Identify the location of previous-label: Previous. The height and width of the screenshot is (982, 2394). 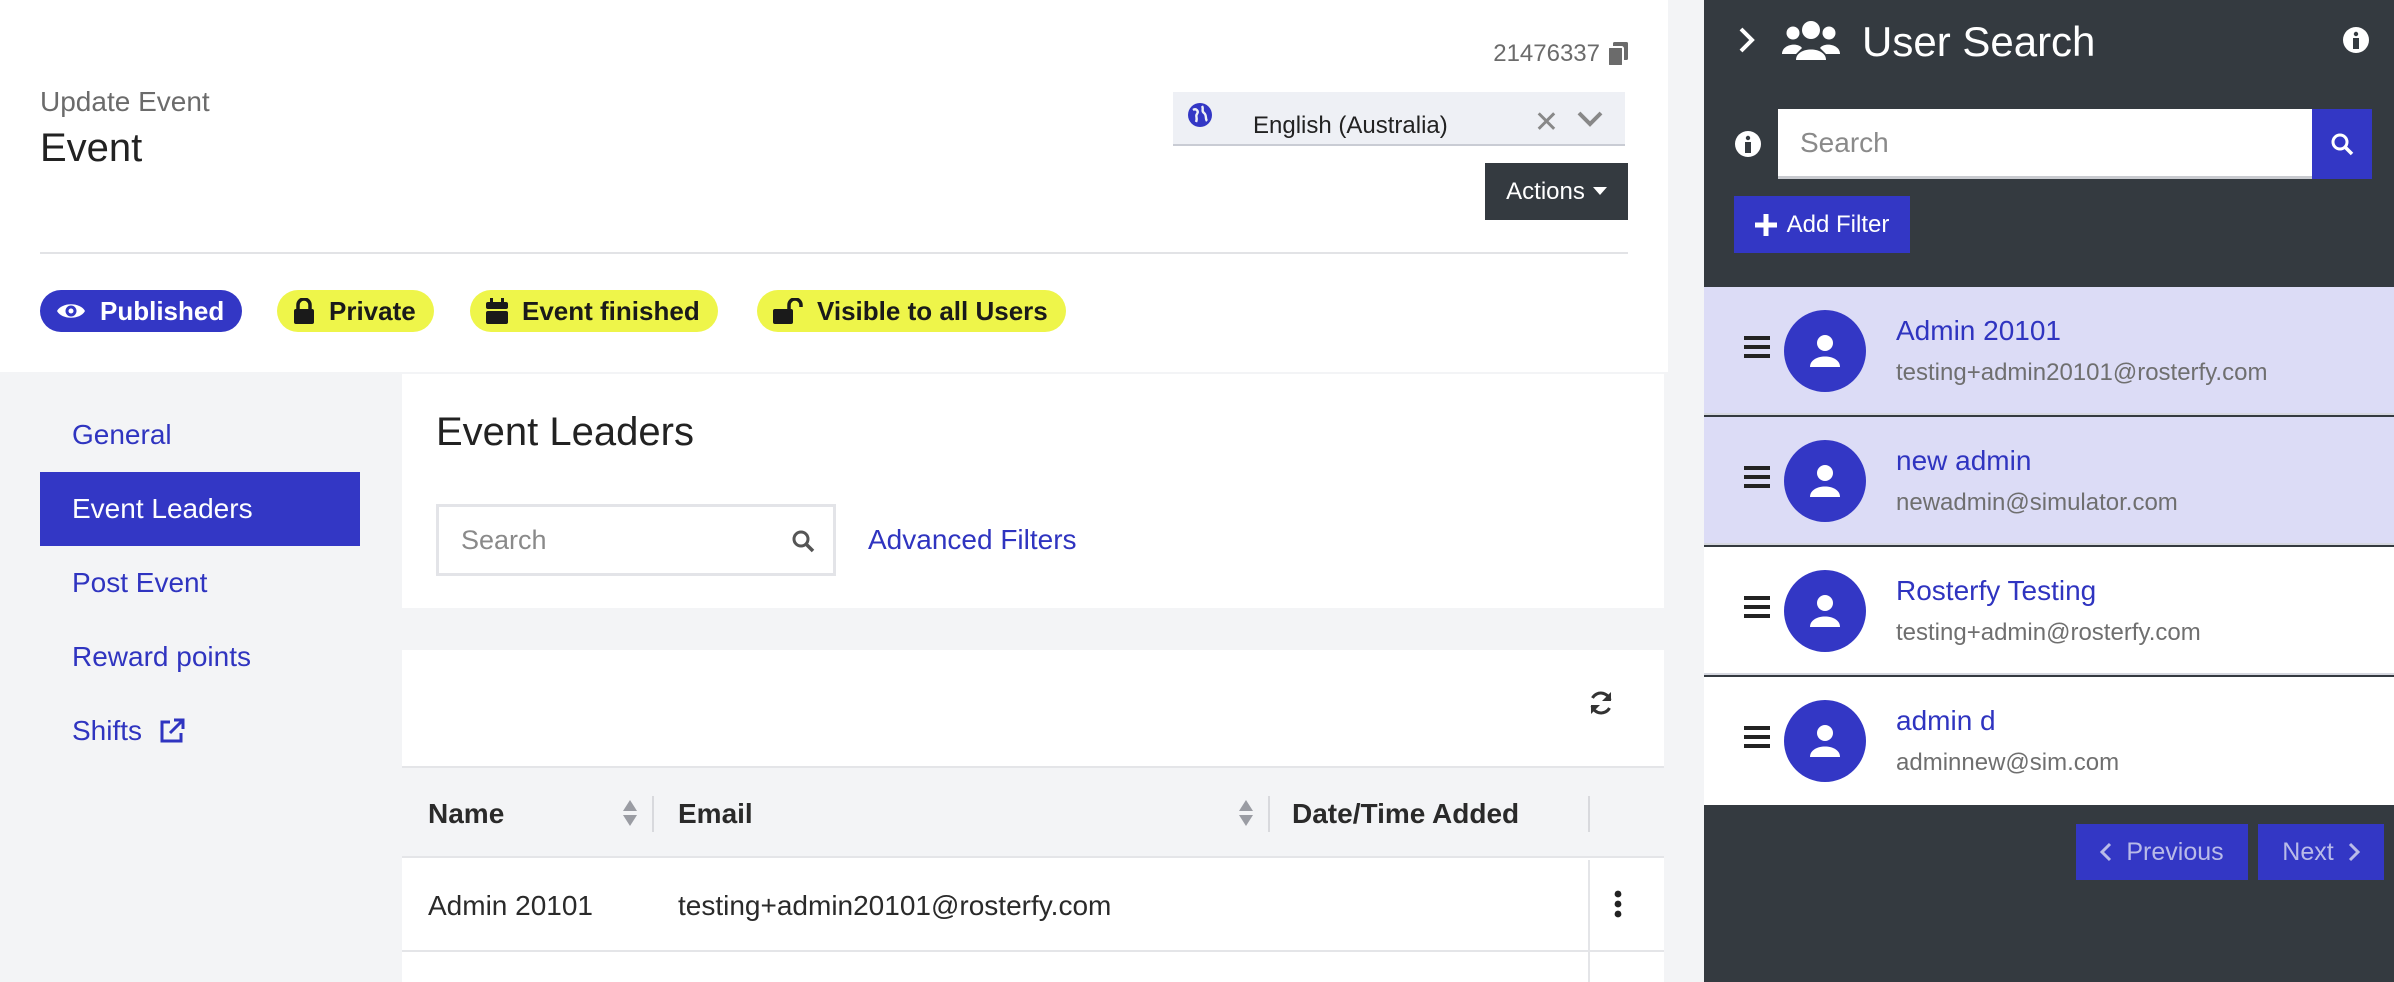
(2175, 851).